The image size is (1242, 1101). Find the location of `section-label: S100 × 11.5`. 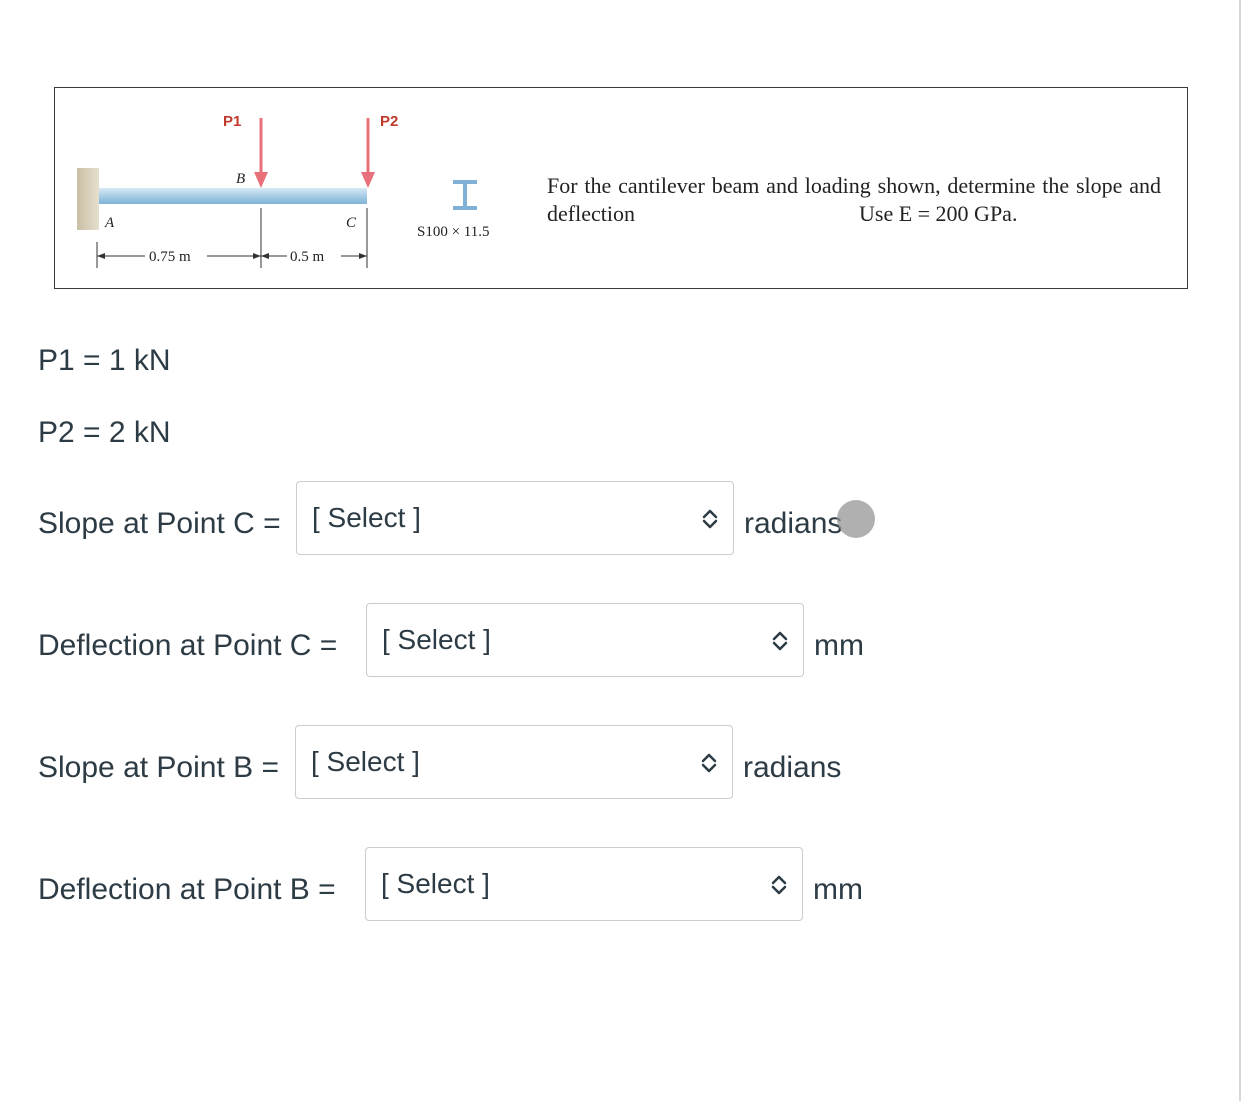

section-label: S100 × 11.5 is located at coordinates (453, 232).